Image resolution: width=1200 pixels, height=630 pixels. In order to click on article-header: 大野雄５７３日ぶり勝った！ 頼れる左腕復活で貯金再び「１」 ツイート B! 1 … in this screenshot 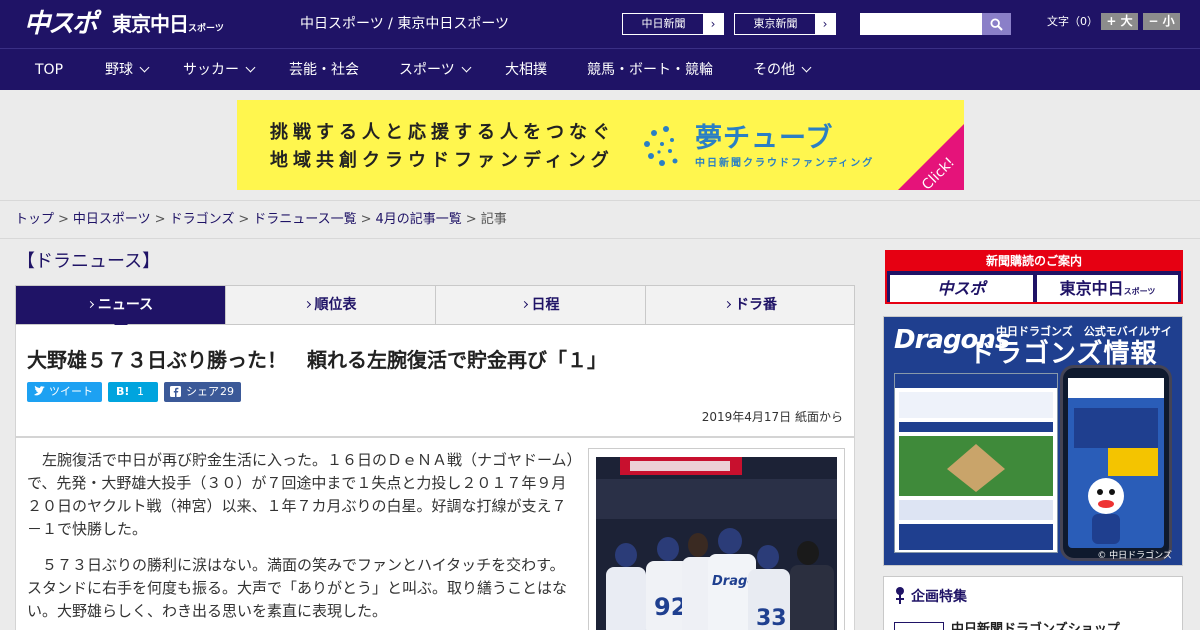, I will do `click(435, 381)`.